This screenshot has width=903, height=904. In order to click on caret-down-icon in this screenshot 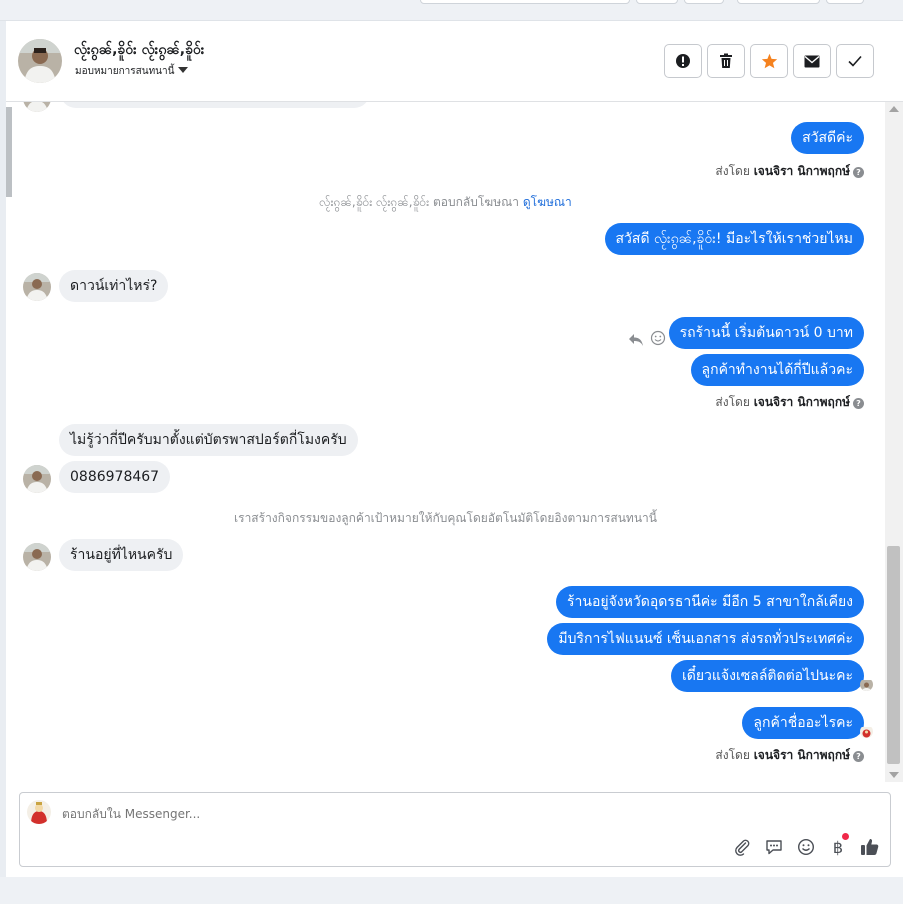, I will do `click(183, 70)`.